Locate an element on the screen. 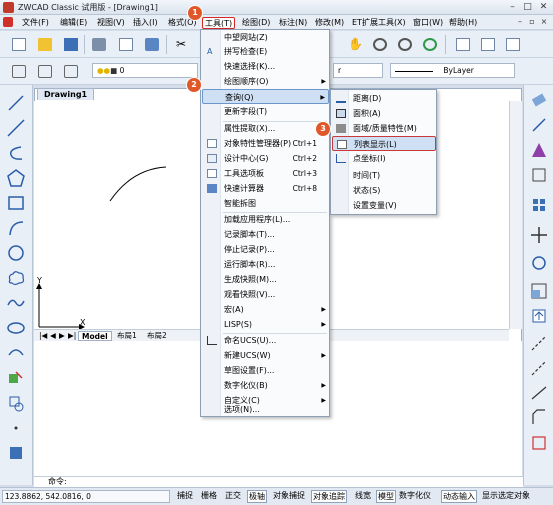  maximize-icon: □ is located at coordinates (527, 7).